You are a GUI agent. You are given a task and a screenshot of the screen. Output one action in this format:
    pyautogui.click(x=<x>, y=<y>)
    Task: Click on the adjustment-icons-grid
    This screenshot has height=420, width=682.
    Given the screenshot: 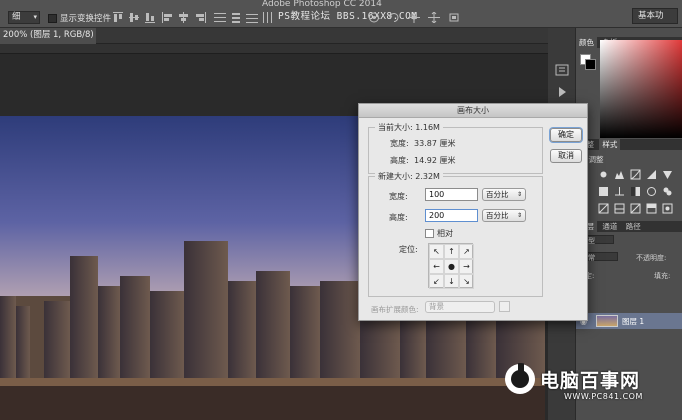 What is the action you would take?
    pyautogui.click(x=640, y=194)
    